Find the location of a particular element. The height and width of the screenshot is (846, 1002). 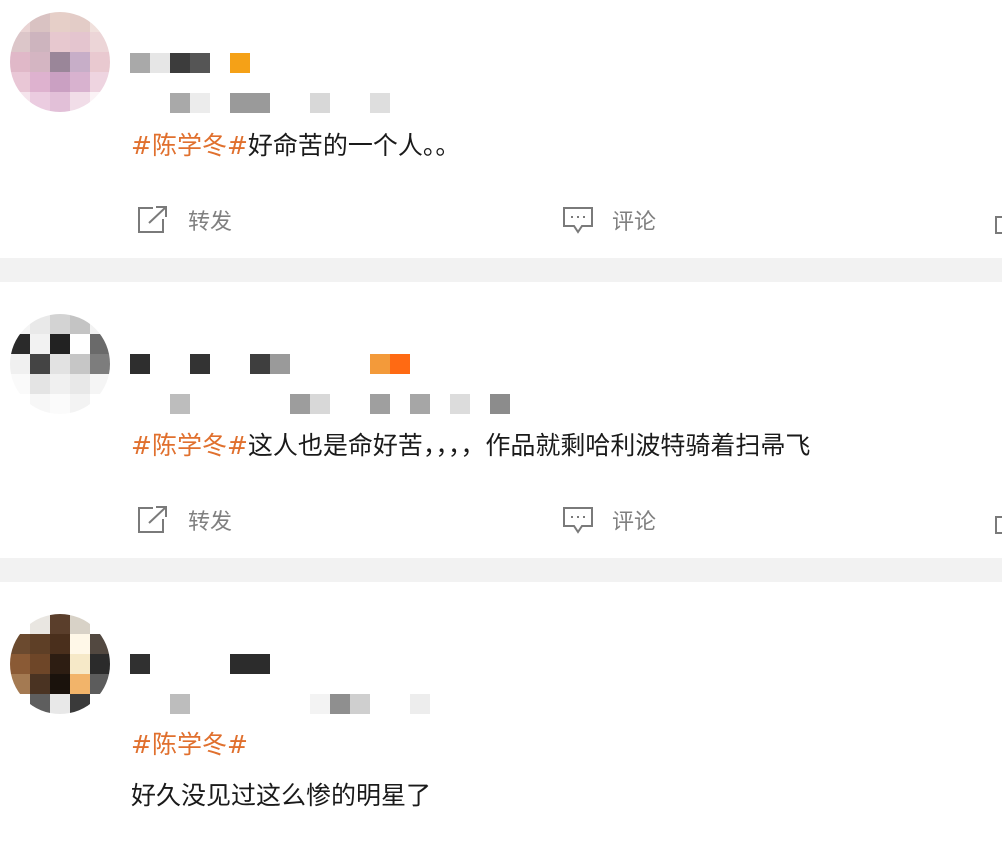

post-text: 这人也是命好苦，，，，作品就剩哈利波特骑着扫帚飞 is located at coordinates (529, 445).